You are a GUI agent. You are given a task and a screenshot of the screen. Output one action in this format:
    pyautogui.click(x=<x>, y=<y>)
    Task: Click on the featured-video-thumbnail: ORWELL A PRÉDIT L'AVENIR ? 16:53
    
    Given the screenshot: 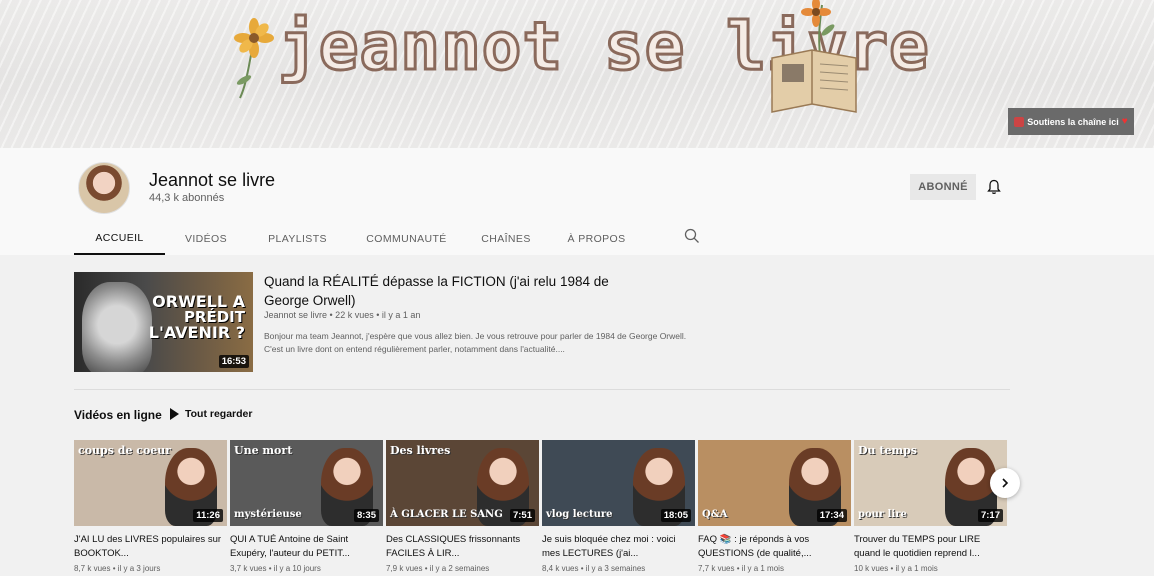 What is the action you would take?
    pyautogui.click(x=163, y=322)
    